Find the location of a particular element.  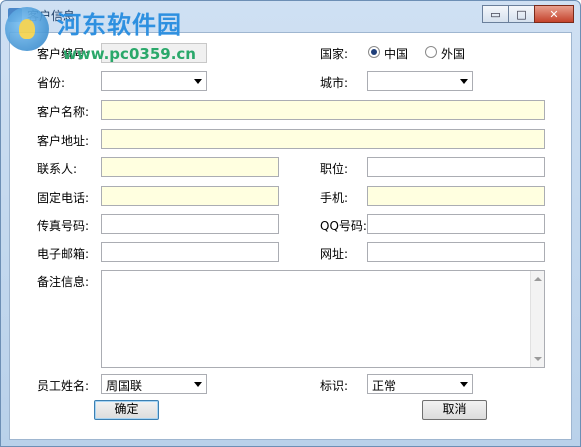

country-label: 国家: is located at coordinates (334, 54).